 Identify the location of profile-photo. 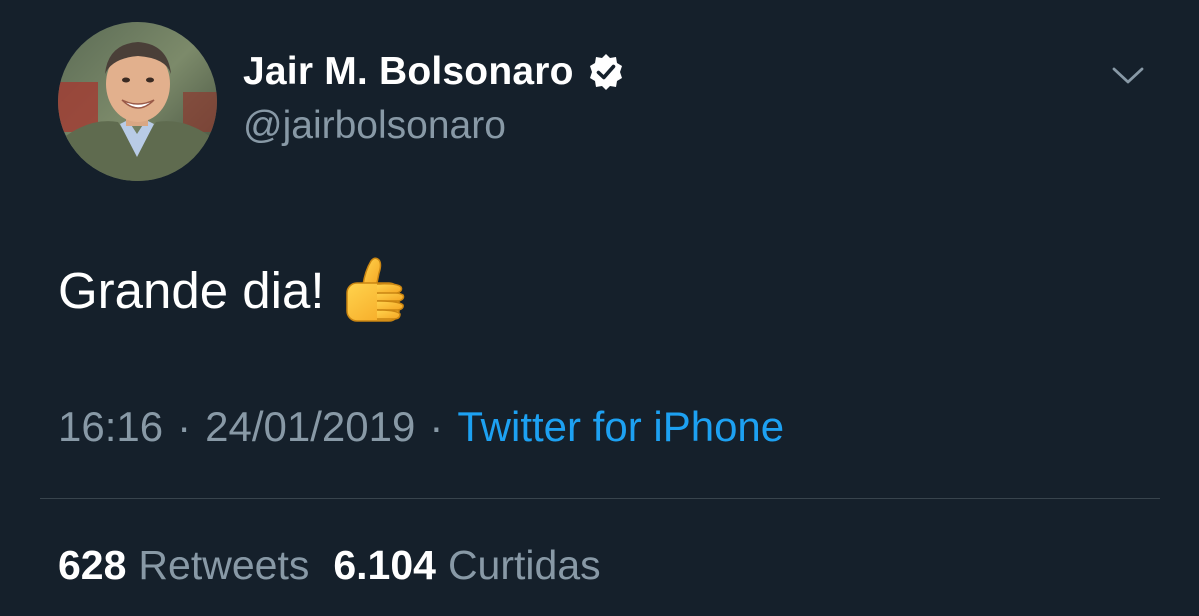
(137, 101).